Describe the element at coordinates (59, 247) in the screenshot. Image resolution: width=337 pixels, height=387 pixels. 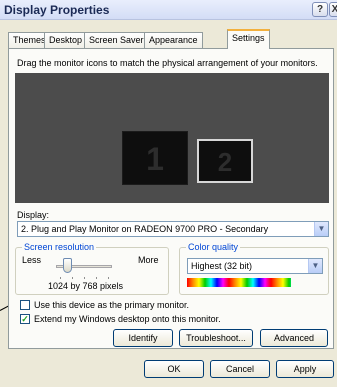
I see `screen-resolution-title: Screen resolution` at that location.